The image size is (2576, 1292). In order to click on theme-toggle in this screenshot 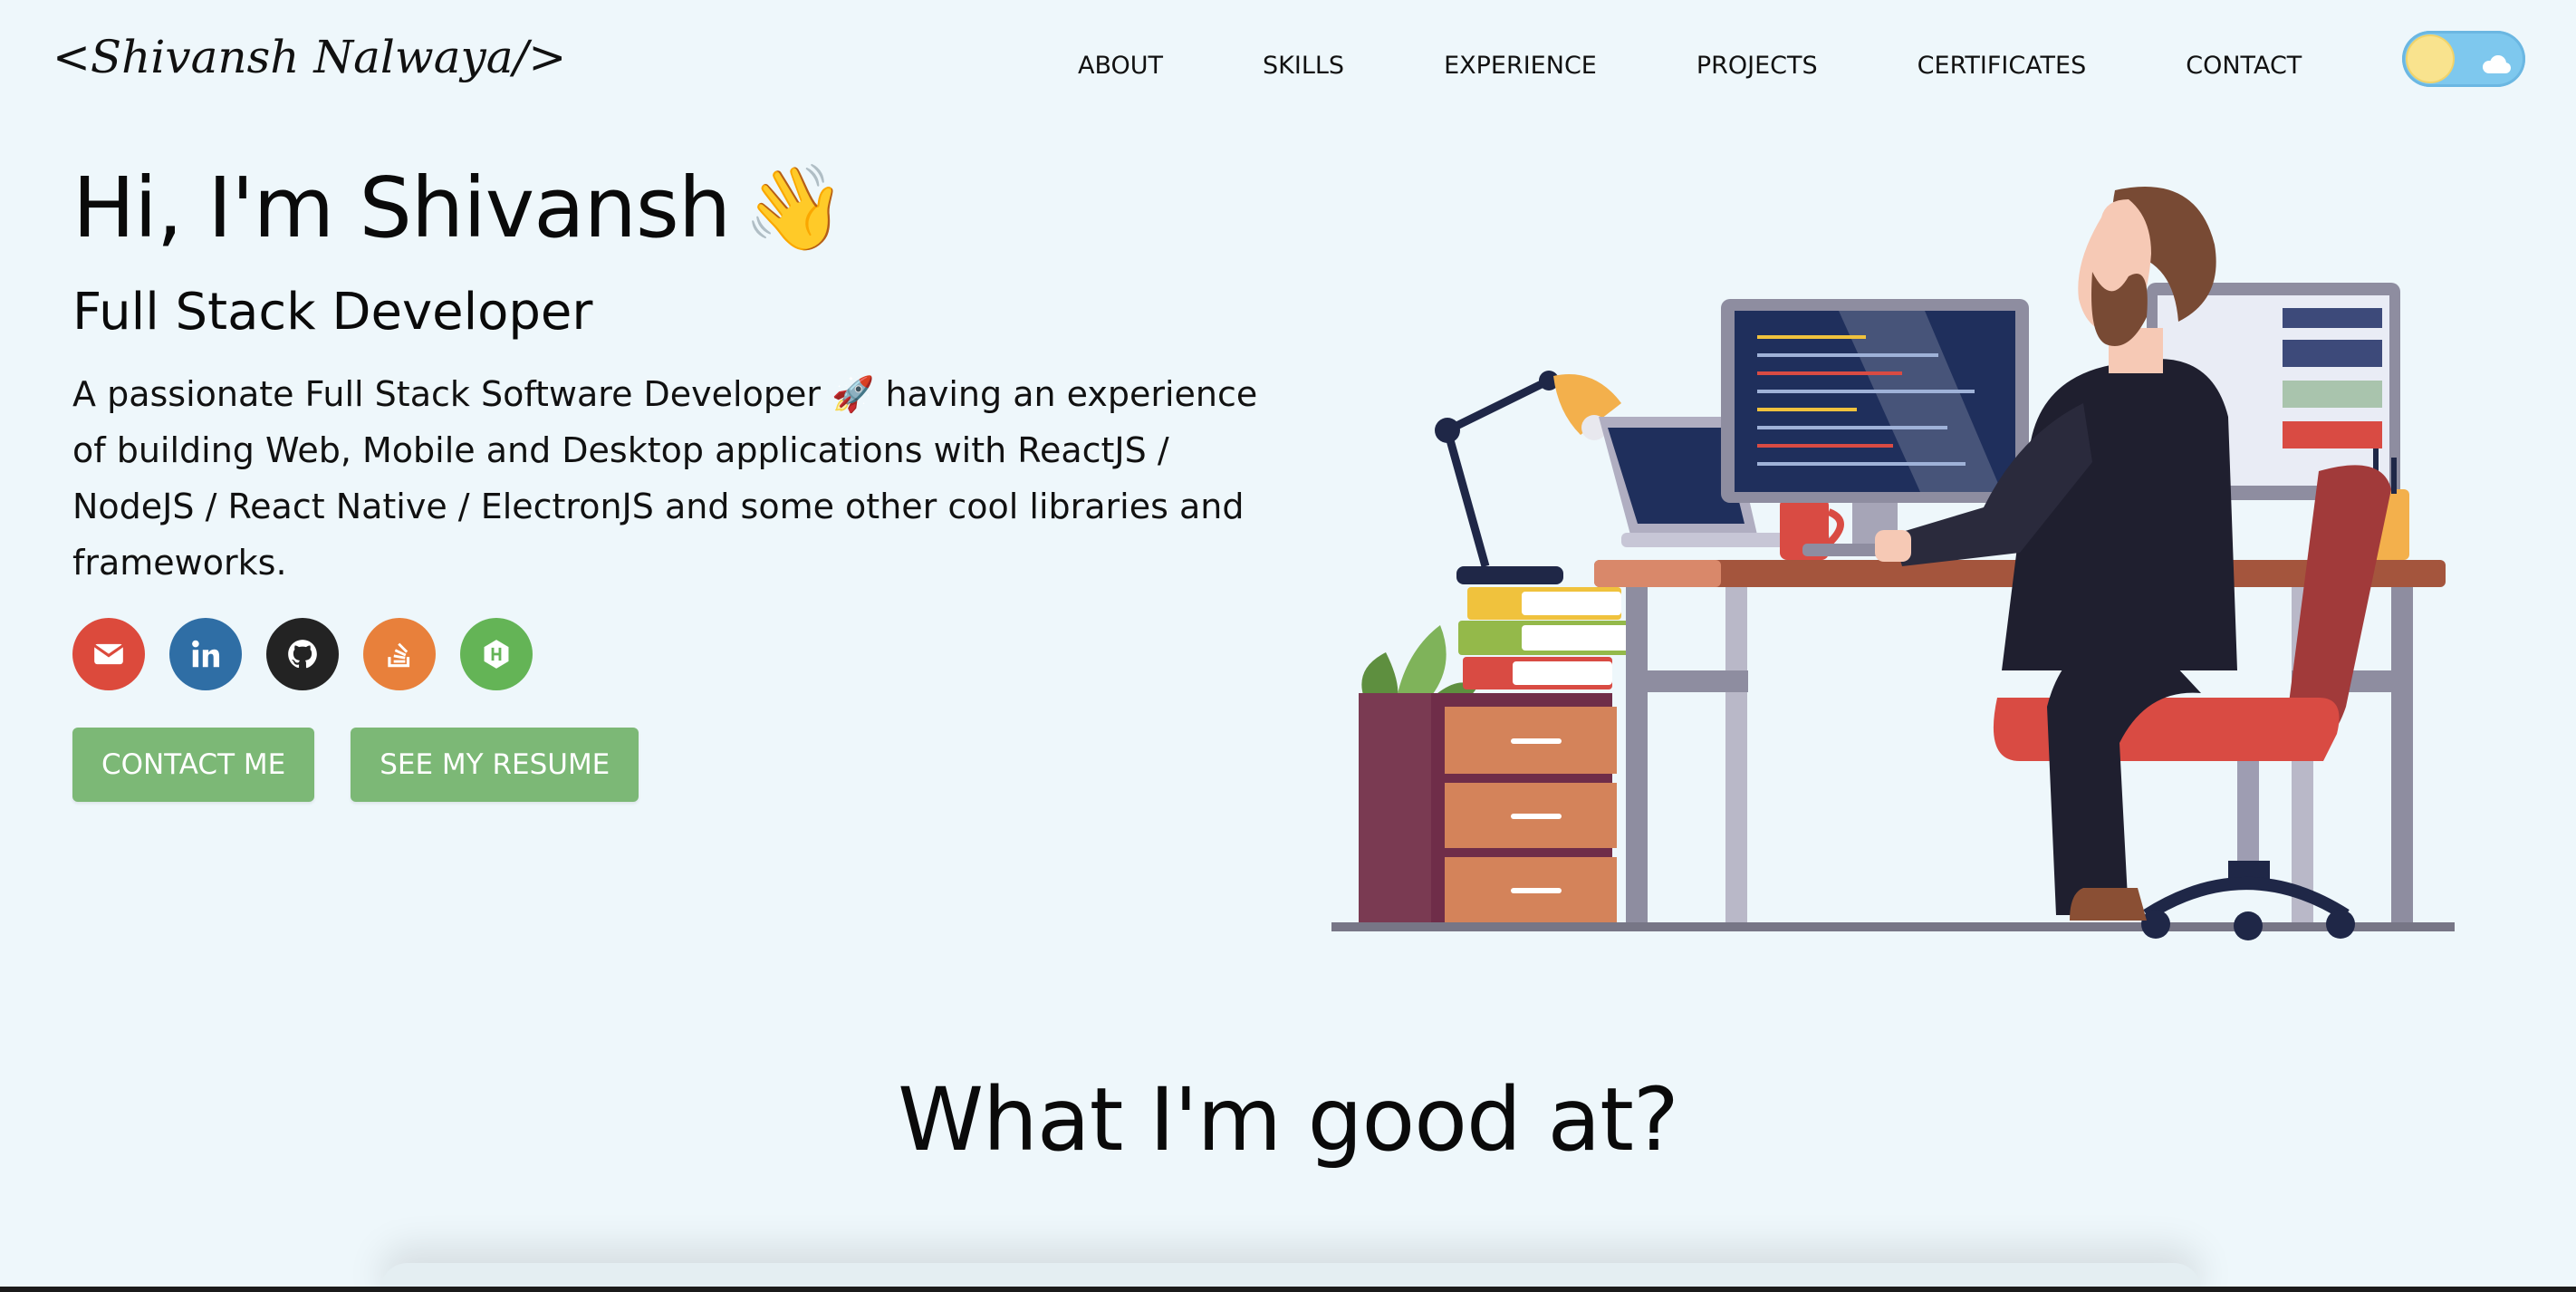, I will do `click(2463, 59)`.